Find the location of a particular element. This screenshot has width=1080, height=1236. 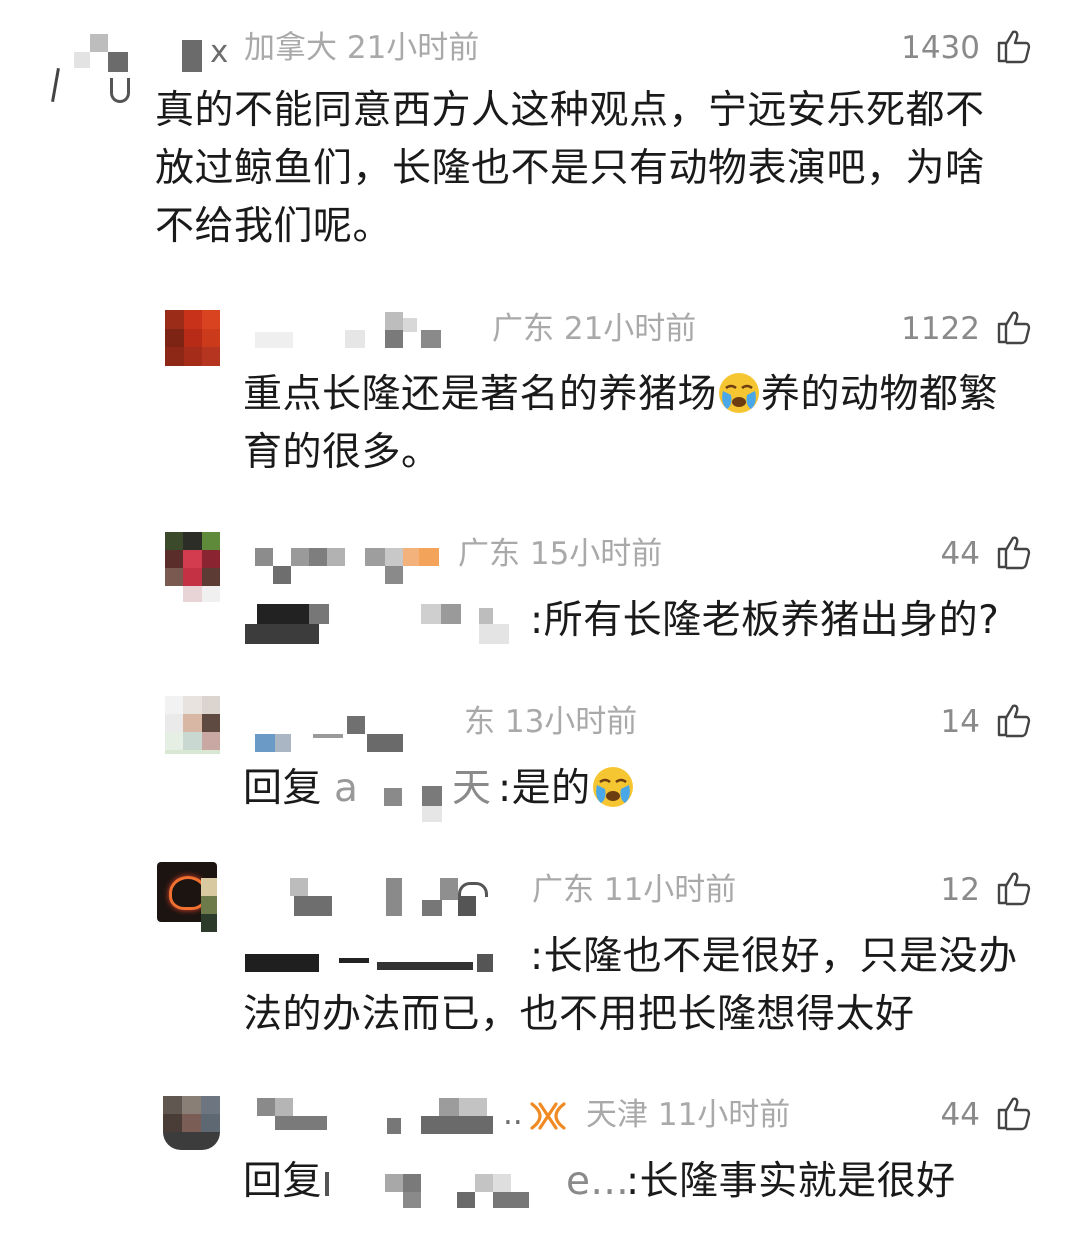

like-count: 14 is located at coordinates (930, 722).